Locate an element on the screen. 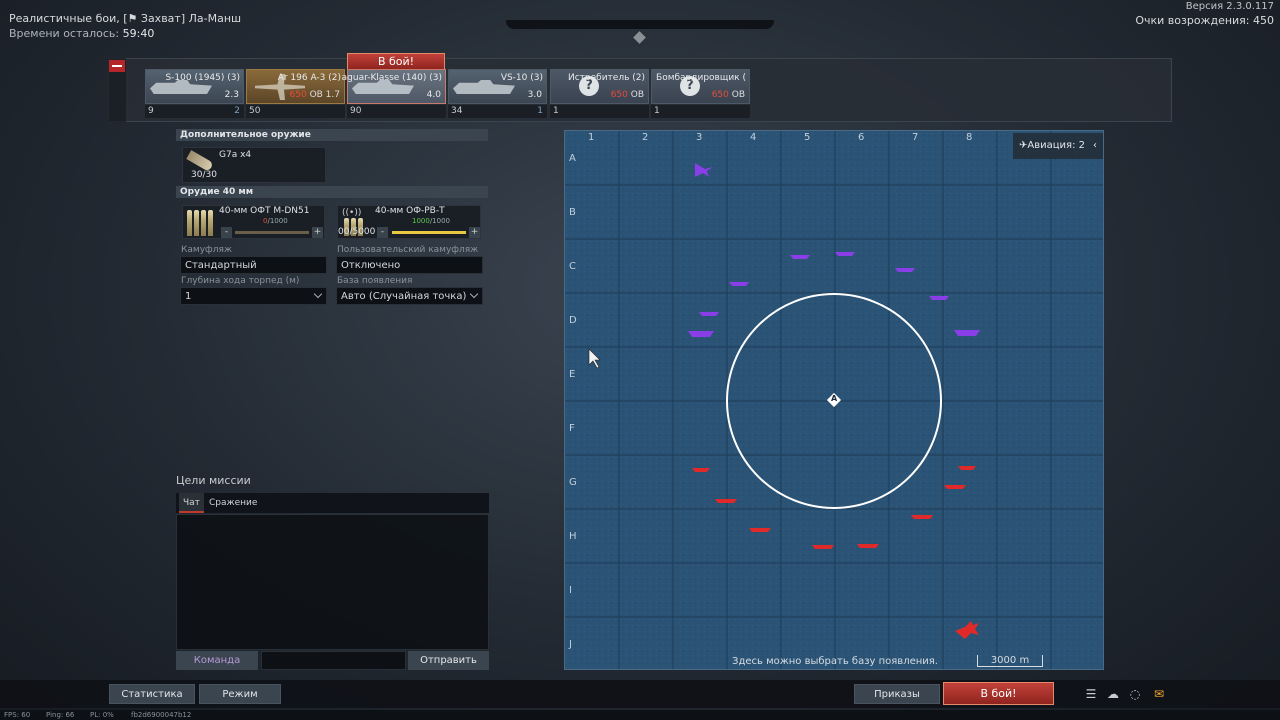  spawn-cost: 650 ОВ 1.7 is located at coordinates (314, 95).